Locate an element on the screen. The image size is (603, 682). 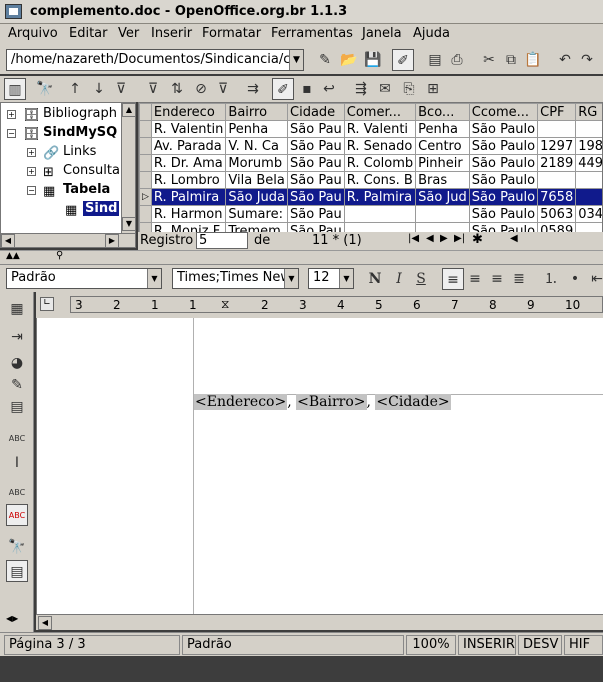
find-replace-icon: 🔭 is located at coordinates (17, 547).